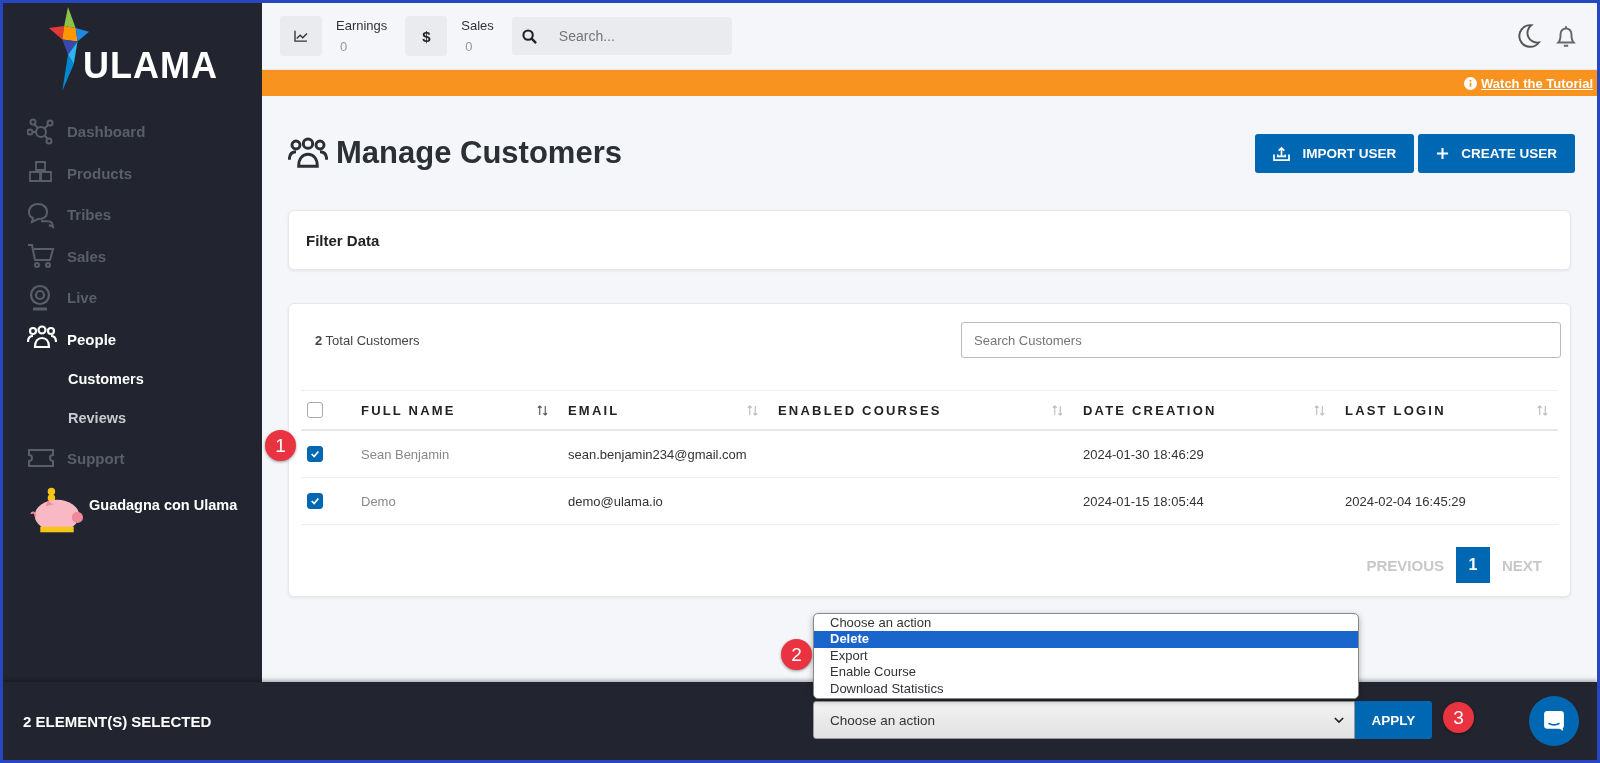  Describe the element at coordinates (1150, 410) in the screenshot. I see `column-header: DATE CREATION` at that location.